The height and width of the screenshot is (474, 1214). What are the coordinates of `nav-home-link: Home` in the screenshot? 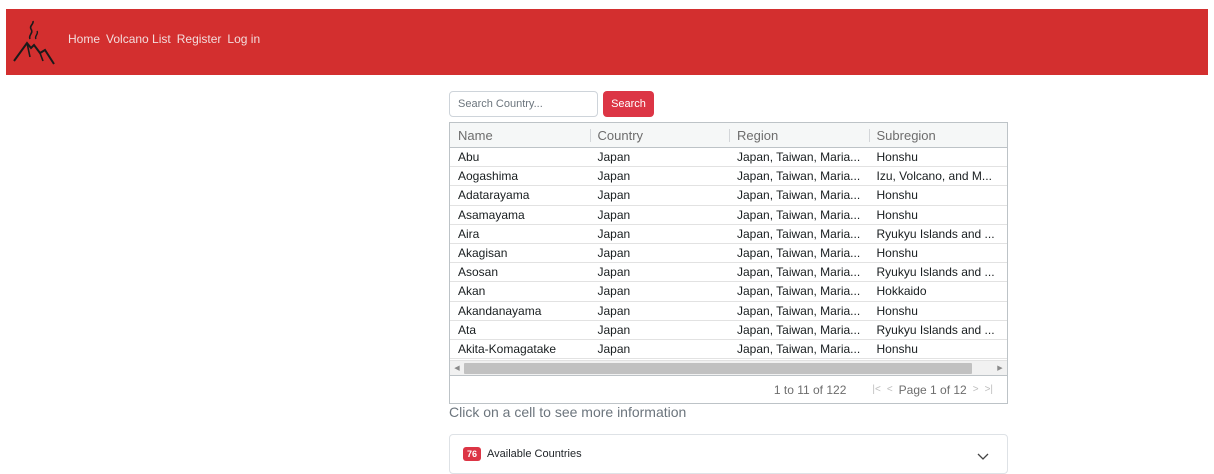 It's located at (84, 39).